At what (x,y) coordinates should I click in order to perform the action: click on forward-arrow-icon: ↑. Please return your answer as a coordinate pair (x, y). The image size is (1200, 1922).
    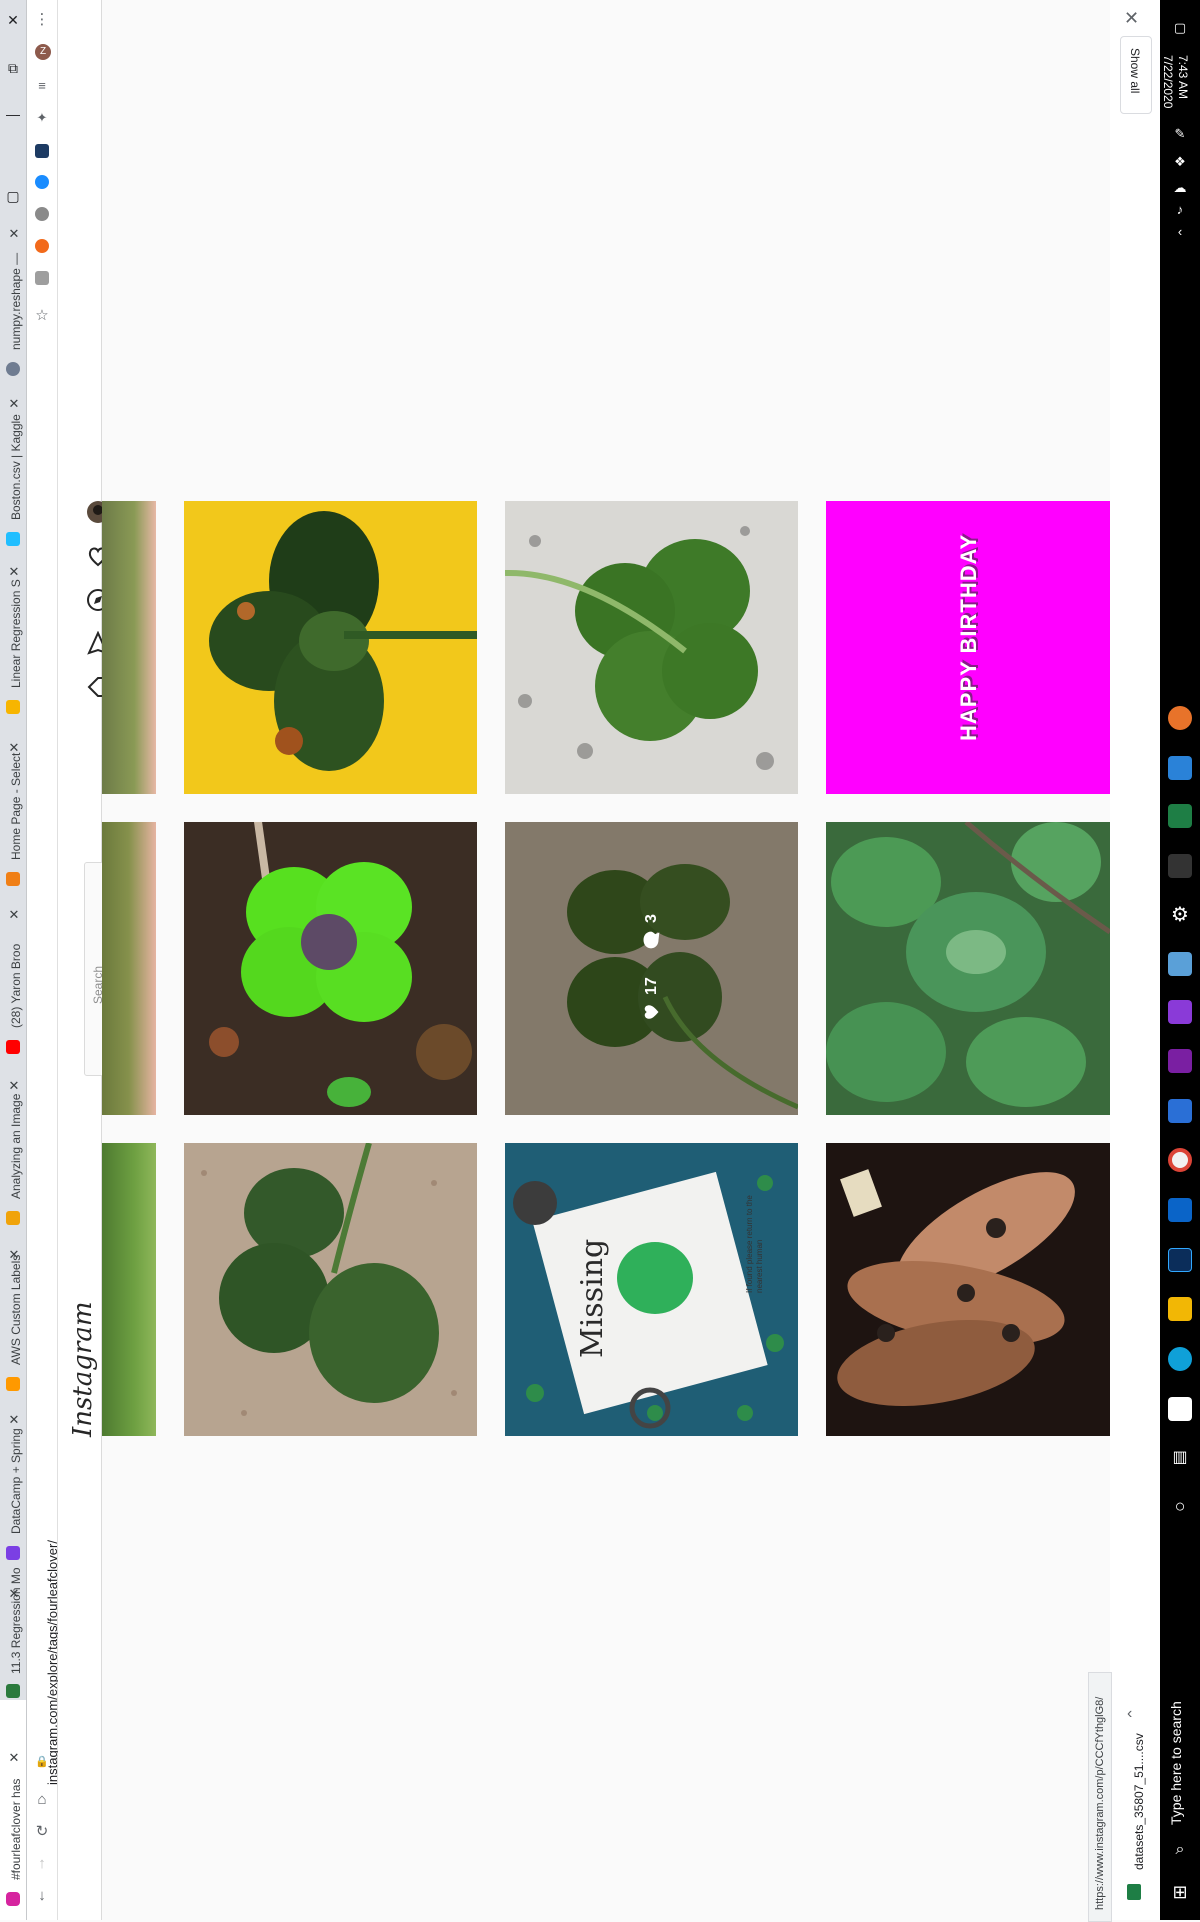
    Looking at the image, I should click on (42, 1864).